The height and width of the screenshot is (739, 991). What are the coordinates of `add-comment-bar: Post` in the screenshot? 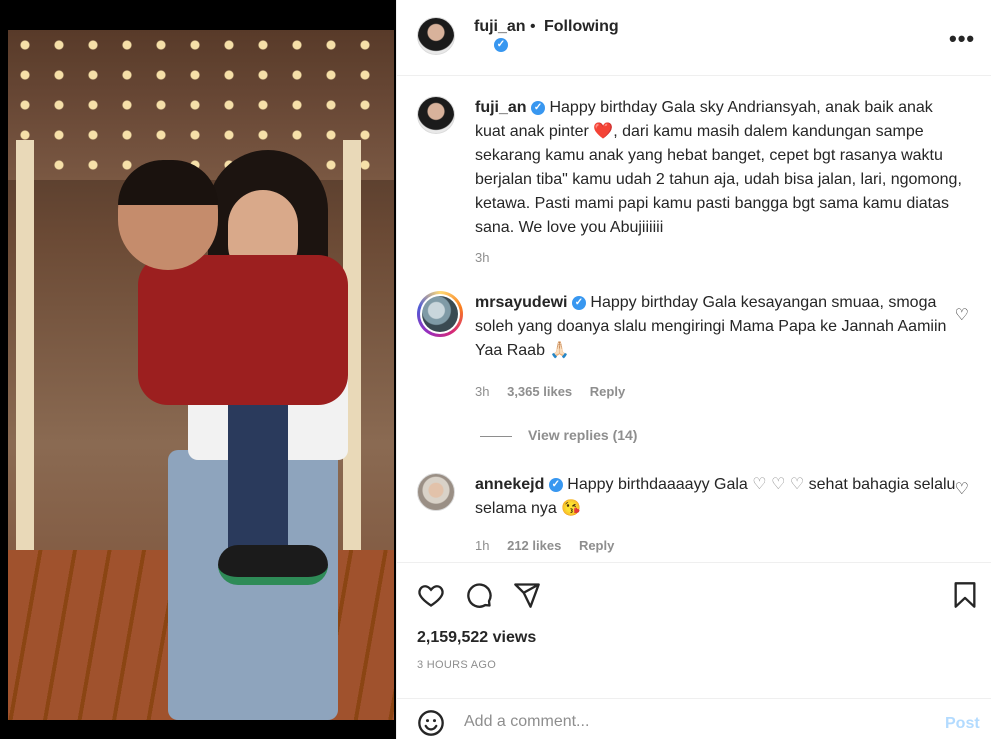 It's located at (694, 718).